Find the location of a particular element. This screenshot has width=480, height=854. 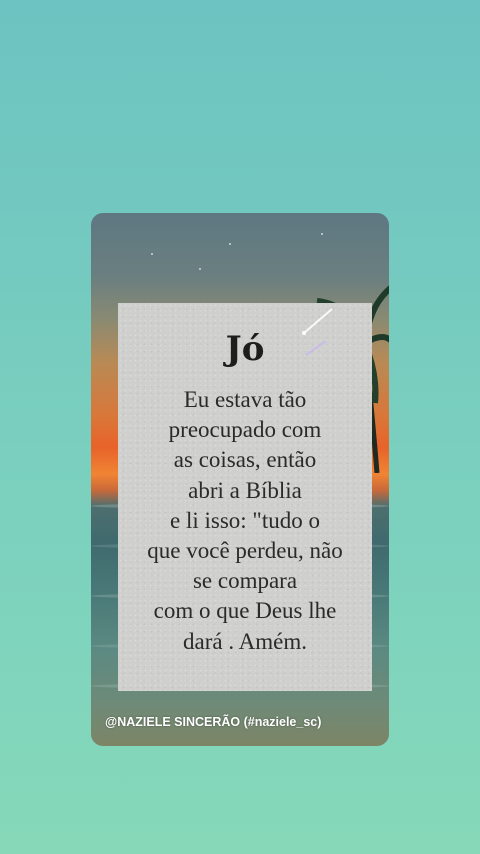

author-credit: @NAZIELE SINCERÃO (#naziele_sc) is located at coordinates (213, 722).